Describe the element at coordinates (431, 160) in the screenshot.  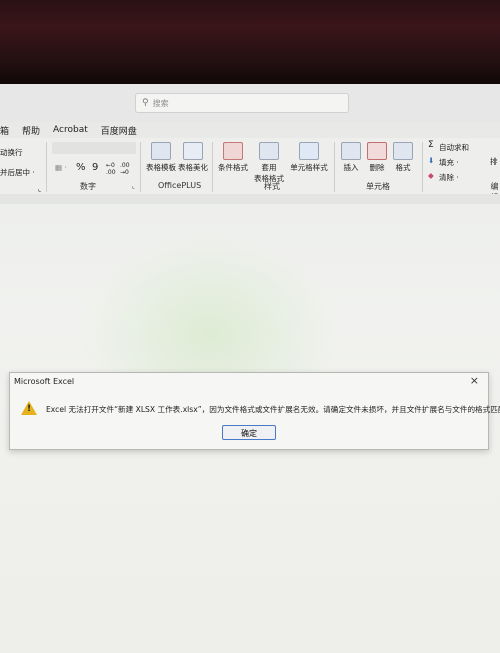
I see `fill-icon: ⬇` at that location.